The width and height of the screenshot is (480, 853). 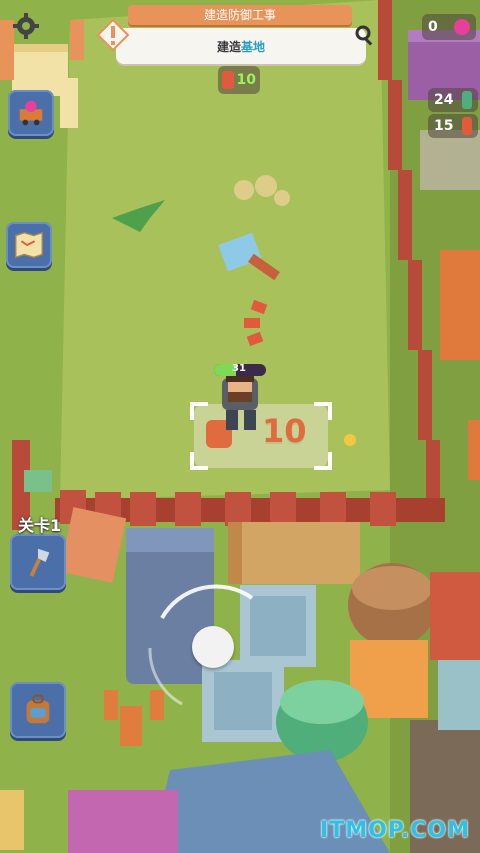 I want to click on bottle-green-icon, so click(x=467, y=100).